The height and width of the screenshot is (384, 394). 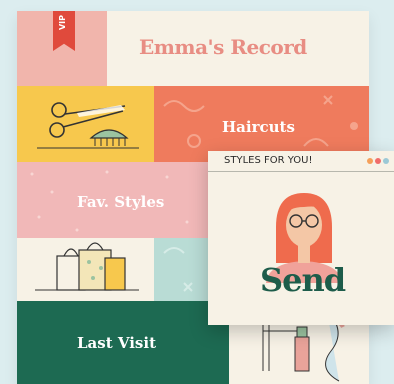 What do you see at coordinates (121, 202) in the screenshot?
I see `fav-styles-label: Fav. Styles` at bounding box center [121, 202].